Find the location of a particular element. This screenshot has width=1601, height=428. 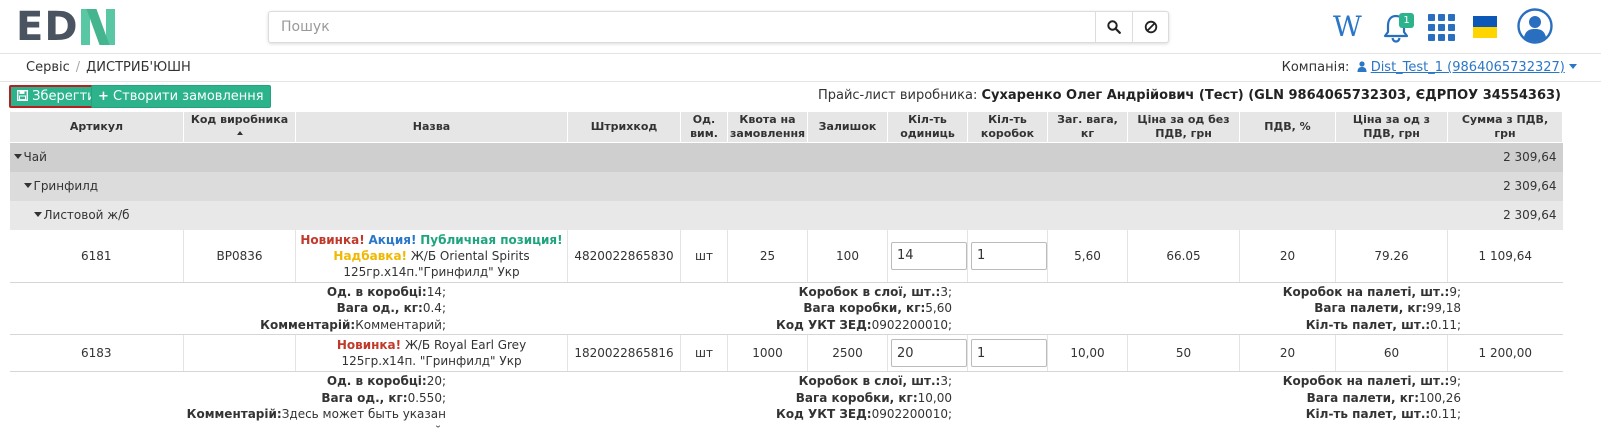

col-vat: ПДВ, % is located at coordinates (1287, 127).